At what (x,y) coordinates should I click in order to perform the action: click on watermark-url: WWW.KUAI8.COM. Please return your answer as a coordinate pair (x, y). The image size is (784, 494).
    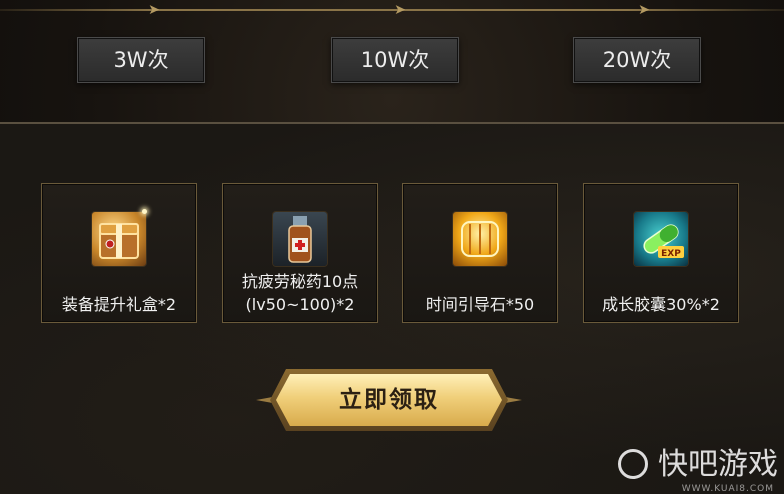
    Looking at the image, I should click on (727, 489).